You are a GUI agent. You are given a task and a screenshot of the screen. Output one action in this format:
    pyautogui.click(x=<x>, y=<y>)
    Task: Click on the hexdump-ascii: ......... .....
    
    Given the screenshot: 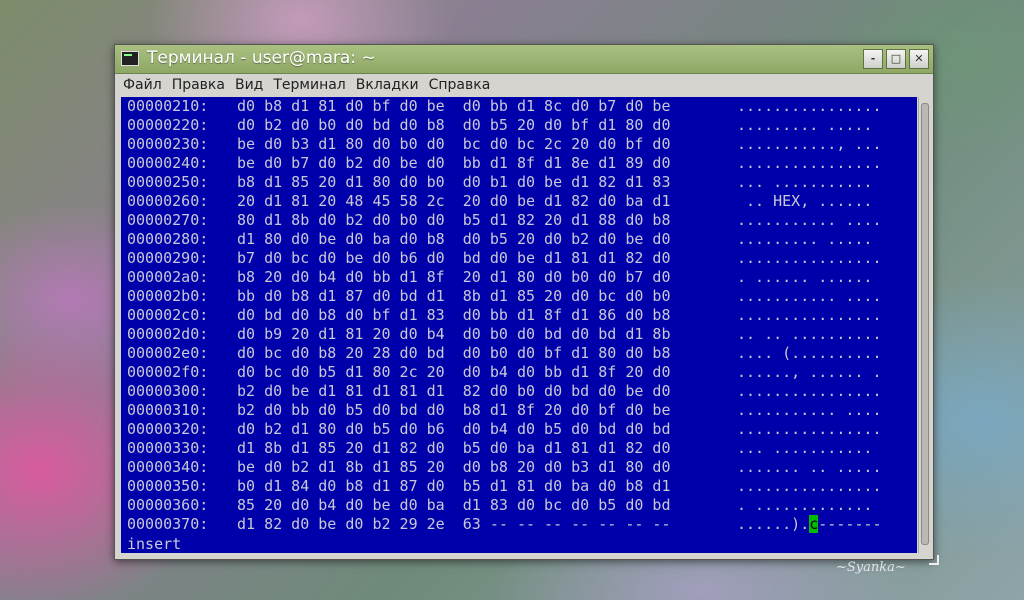 What is the action you would take?
    pyautogui.click(x=804, y=239)
    